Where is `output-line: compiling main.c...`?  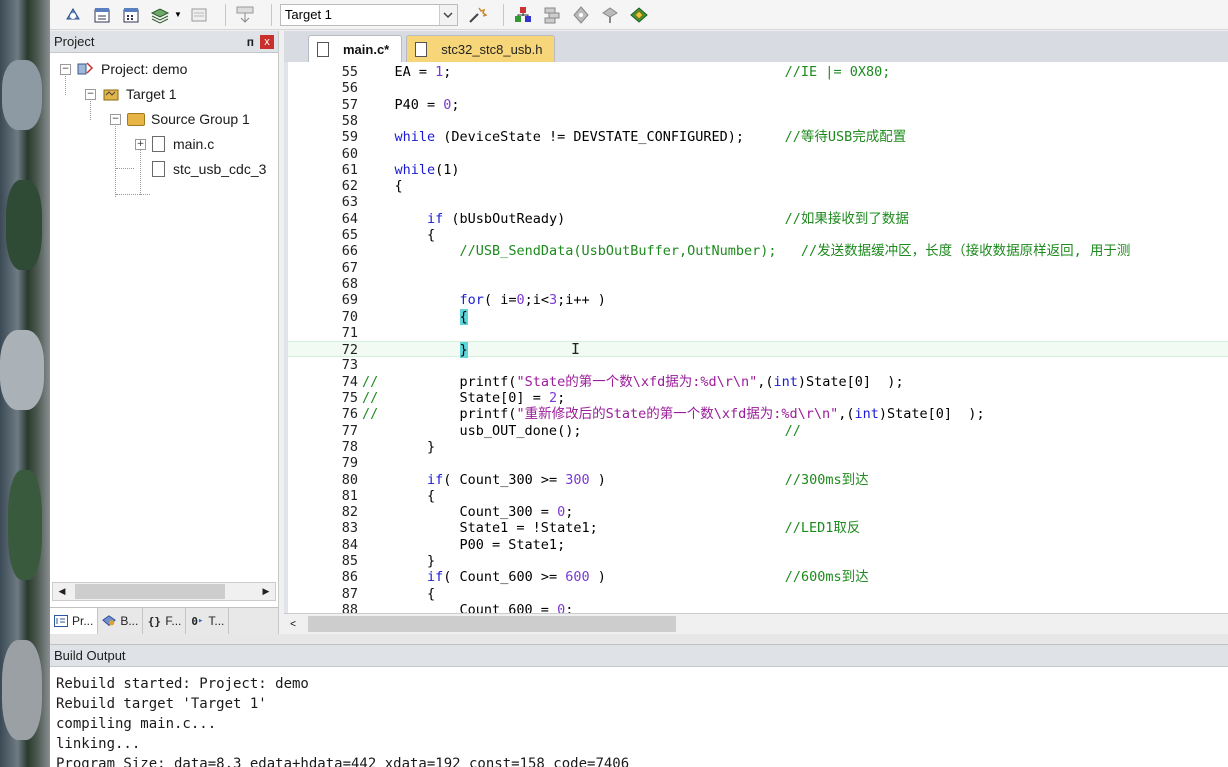
output-line: compiling main.c... is located at coordinates (136, 724).